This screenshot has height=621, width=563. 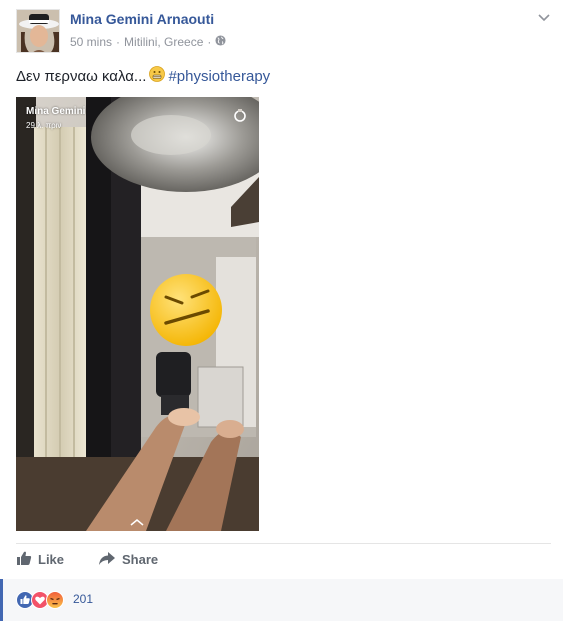 I want to click on like-button: Like, so click(x=40, y=559).